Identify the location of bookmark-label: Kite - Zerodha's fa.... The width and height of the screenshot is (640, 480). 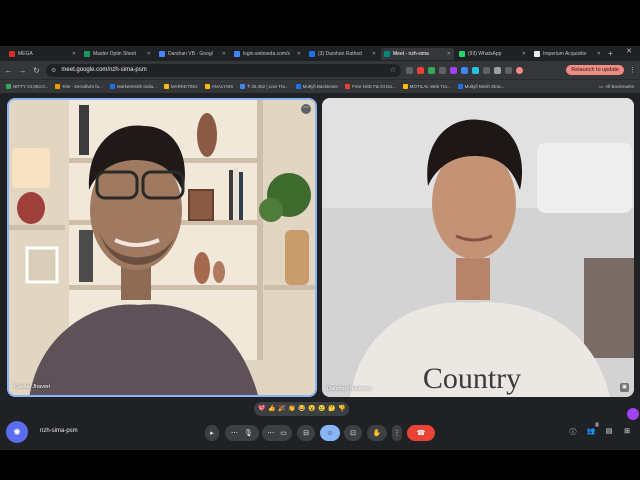
(82, 86).